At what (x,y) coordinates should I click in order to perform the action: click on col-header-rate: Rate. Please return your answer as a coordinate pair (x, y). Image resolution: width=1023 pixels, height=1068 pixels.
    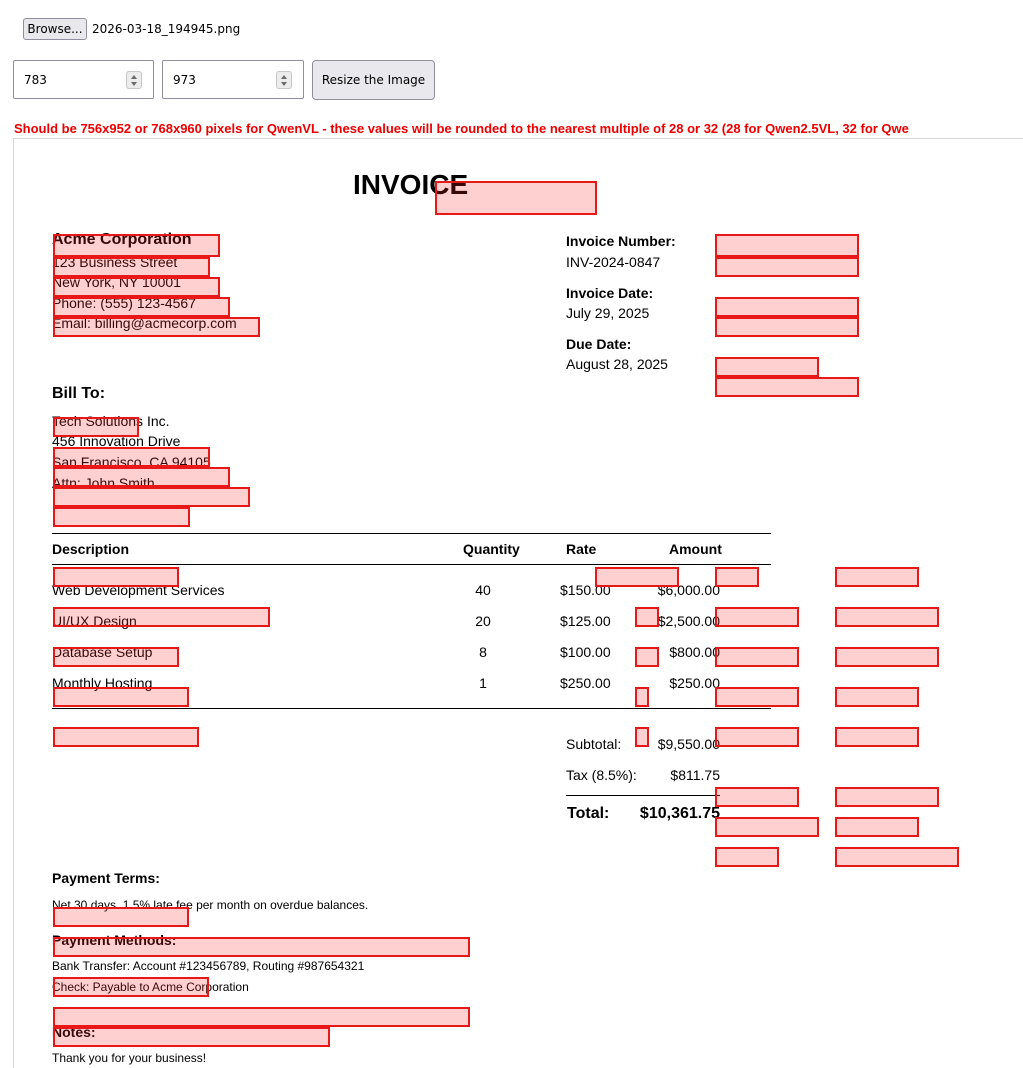
    Looking at the image, I should click on (581, 549).